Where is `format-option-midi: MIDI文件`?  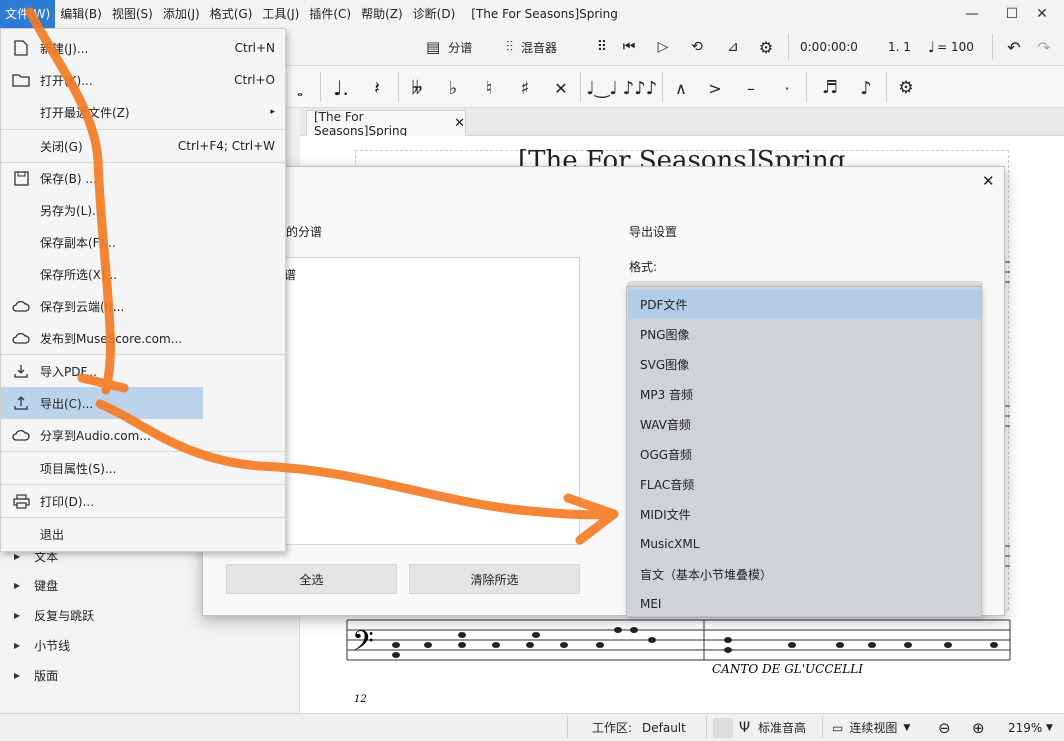
format-option-midi: MIDI文件 is located at coordinates (804, 514).